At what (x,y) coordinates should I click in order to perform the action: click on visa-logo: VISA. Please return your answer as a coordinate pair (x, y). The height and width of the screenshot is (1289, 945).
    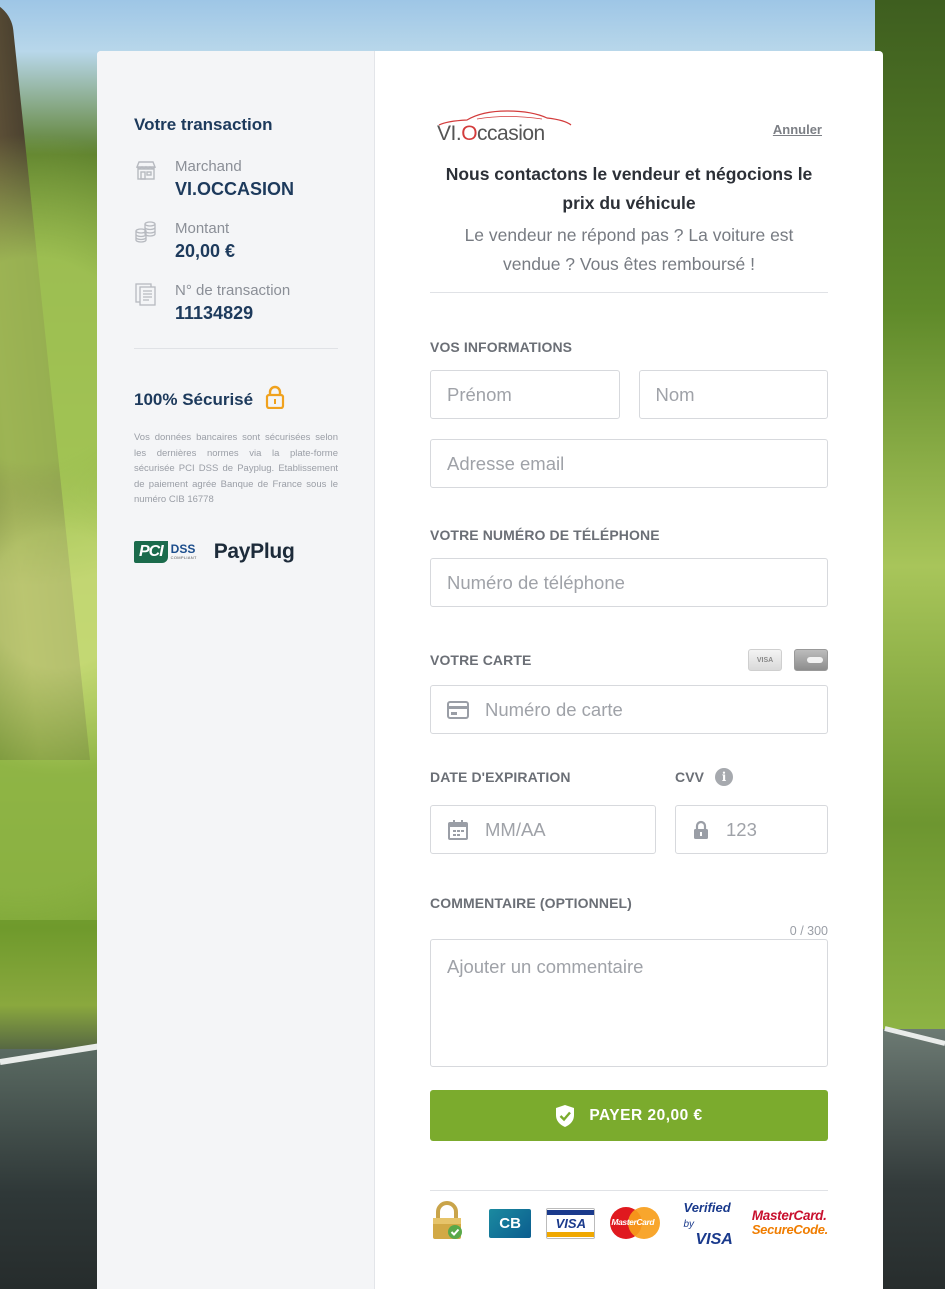
    Looking at the image, I should click on (571, 1223).